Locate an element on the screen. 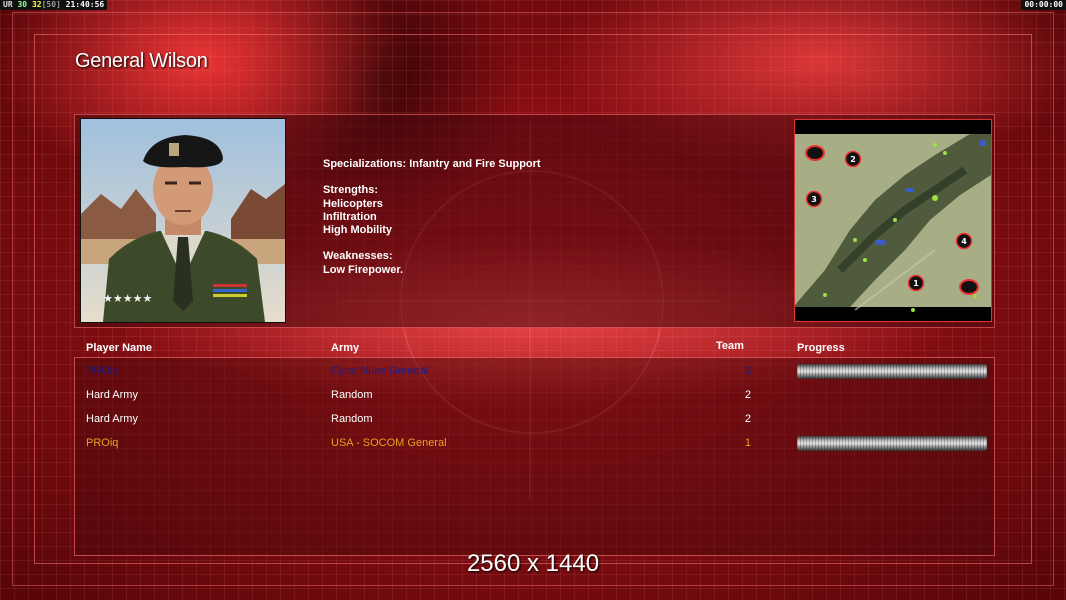  map-marker-label: 2 is located at coordinates (853, 159).